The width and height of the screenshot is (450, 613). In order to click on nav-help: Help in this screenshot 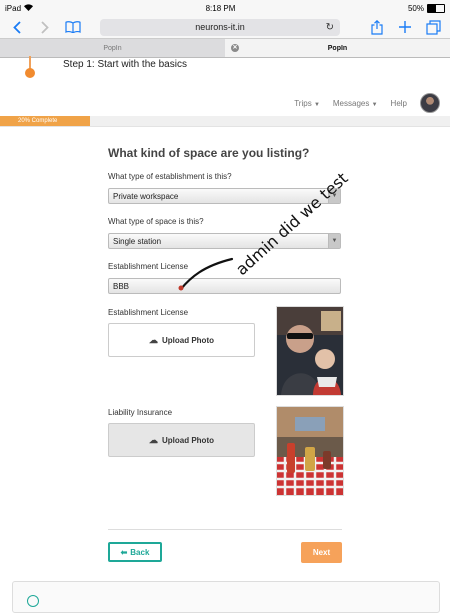, I will do `click(399, 103)`.